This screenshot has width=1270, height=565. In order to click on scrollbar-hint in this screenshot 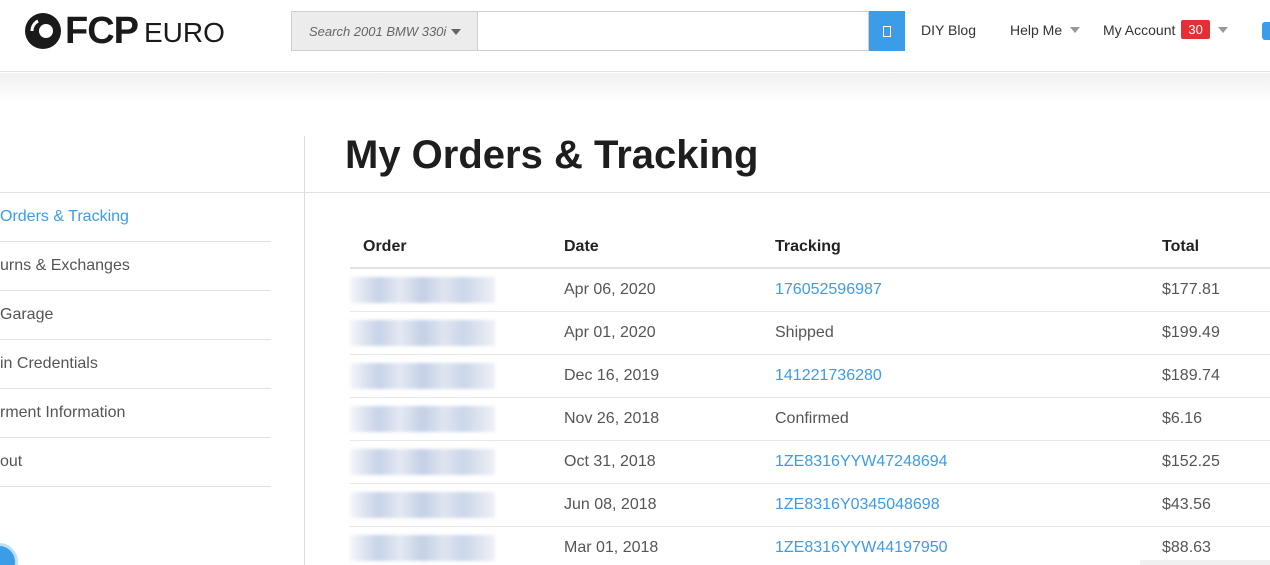, I will do `click(1205, 562)`.